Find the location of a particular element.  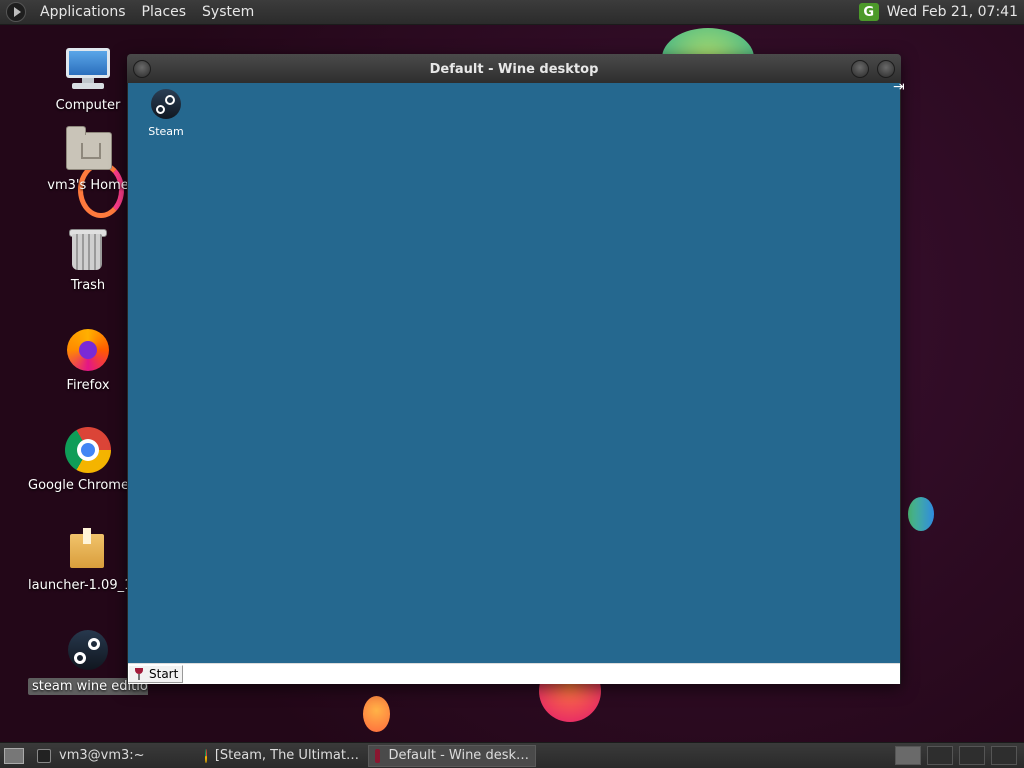

trash-icon is located at coordinates (88, 250).